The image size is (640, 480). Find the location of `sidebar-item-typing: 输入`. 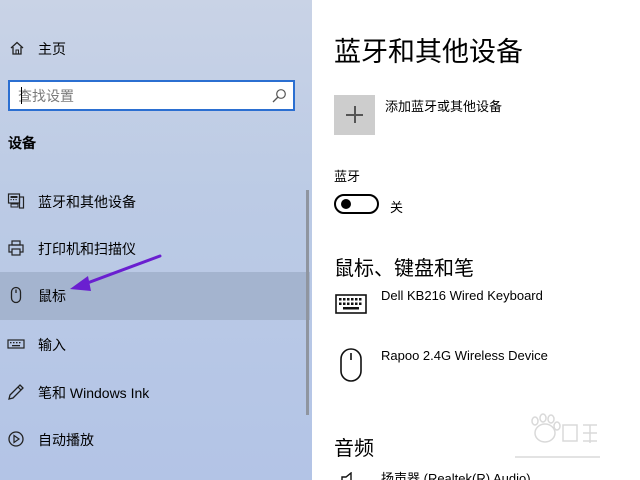

sidebar-item-typing: 输入 is located at coordinates (155, 344).